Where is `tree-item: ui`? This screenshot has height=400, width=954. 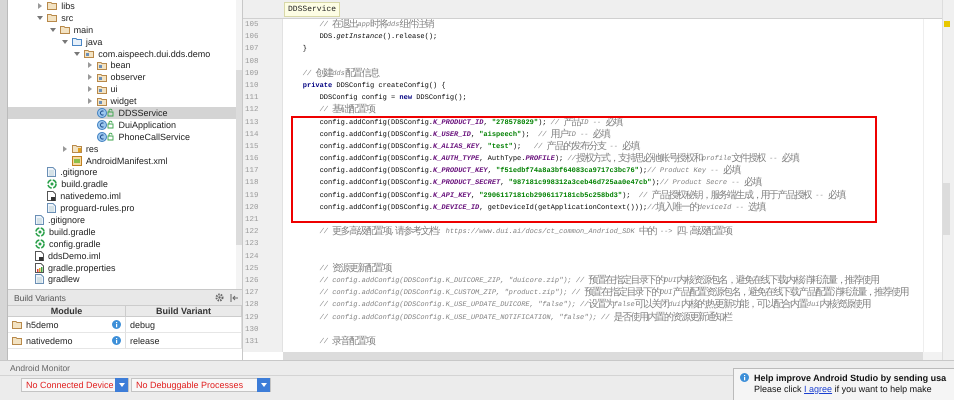 tree-item: ui is located at coordinates (122, 89).